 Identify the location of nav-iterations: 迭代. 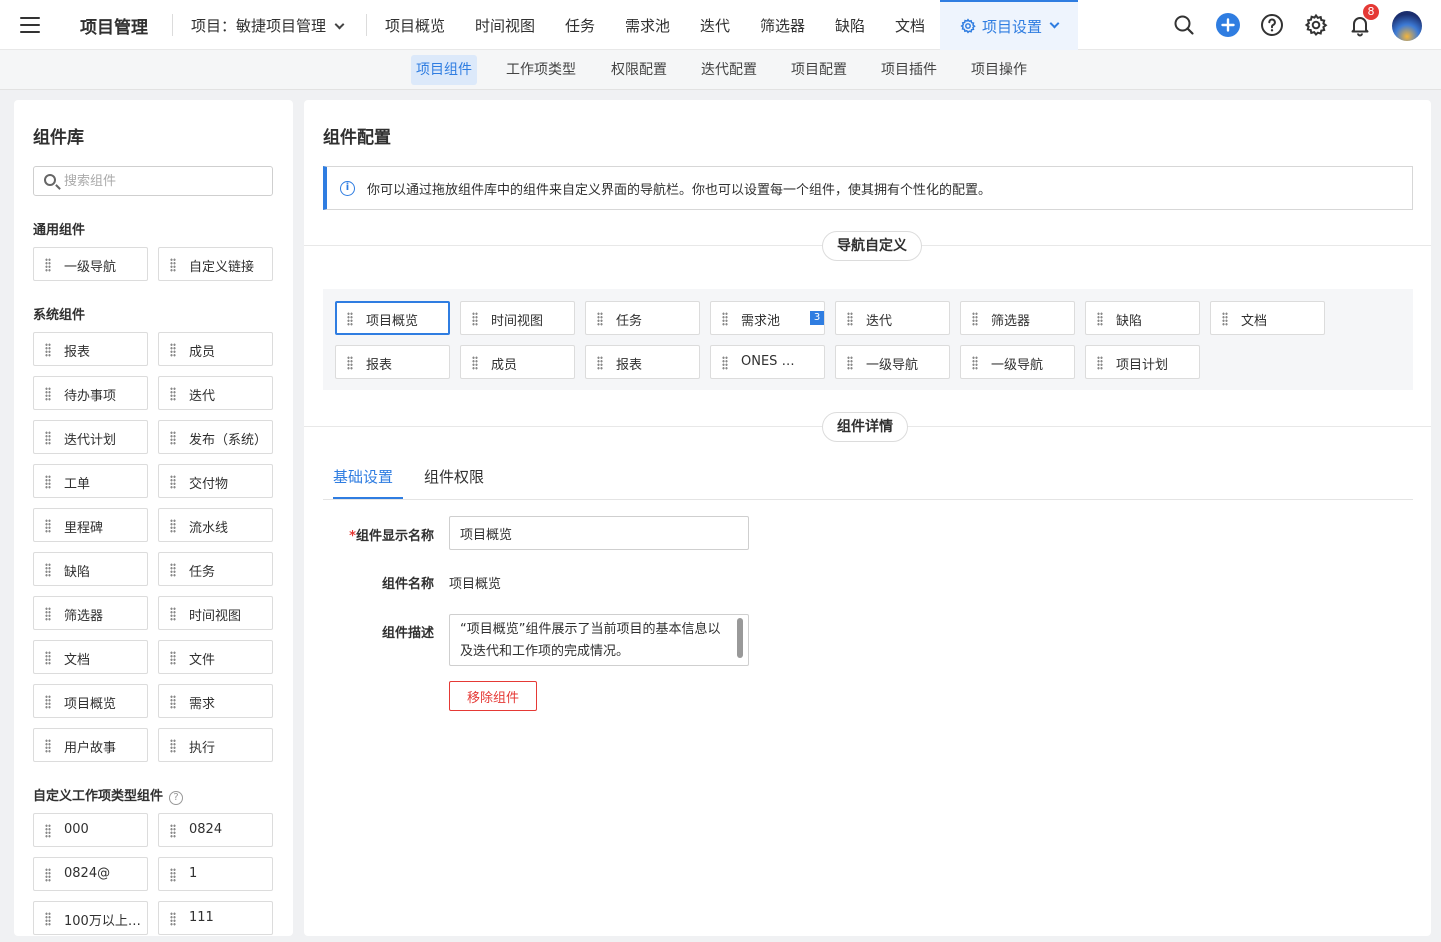
(715, 25).